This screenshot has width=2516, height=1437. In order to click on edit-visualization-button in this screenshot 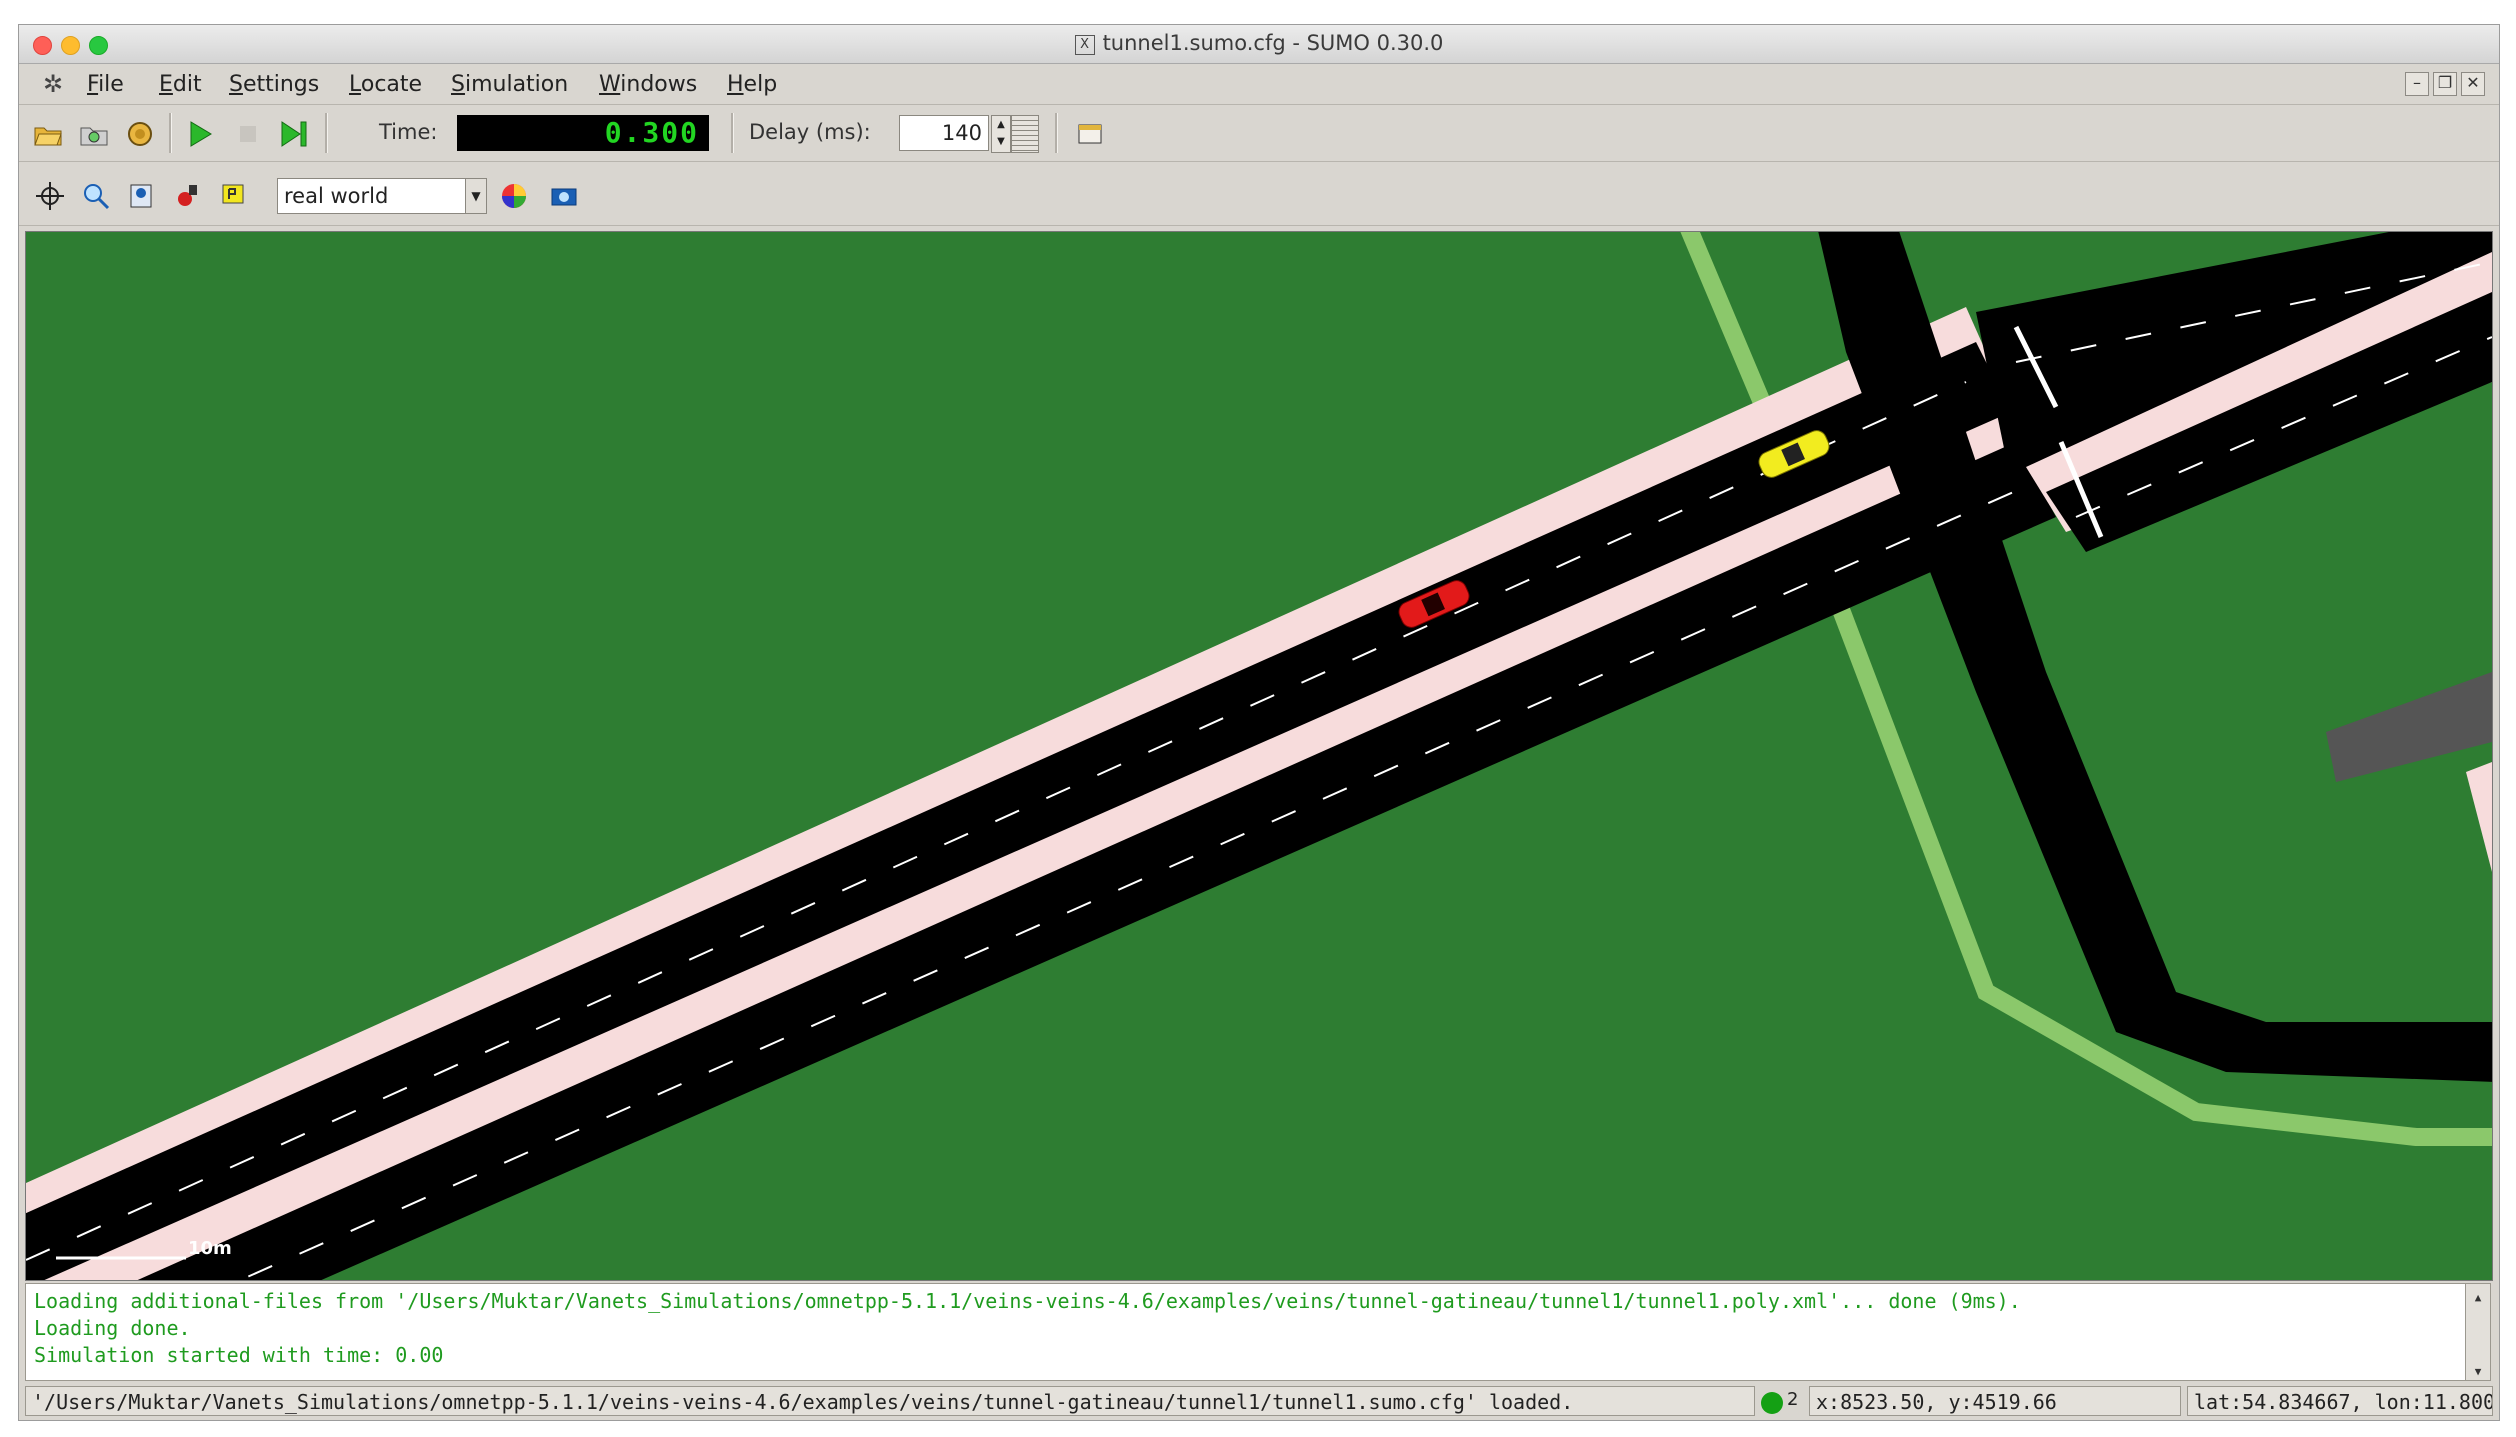, I will do `click(234, 196)`.